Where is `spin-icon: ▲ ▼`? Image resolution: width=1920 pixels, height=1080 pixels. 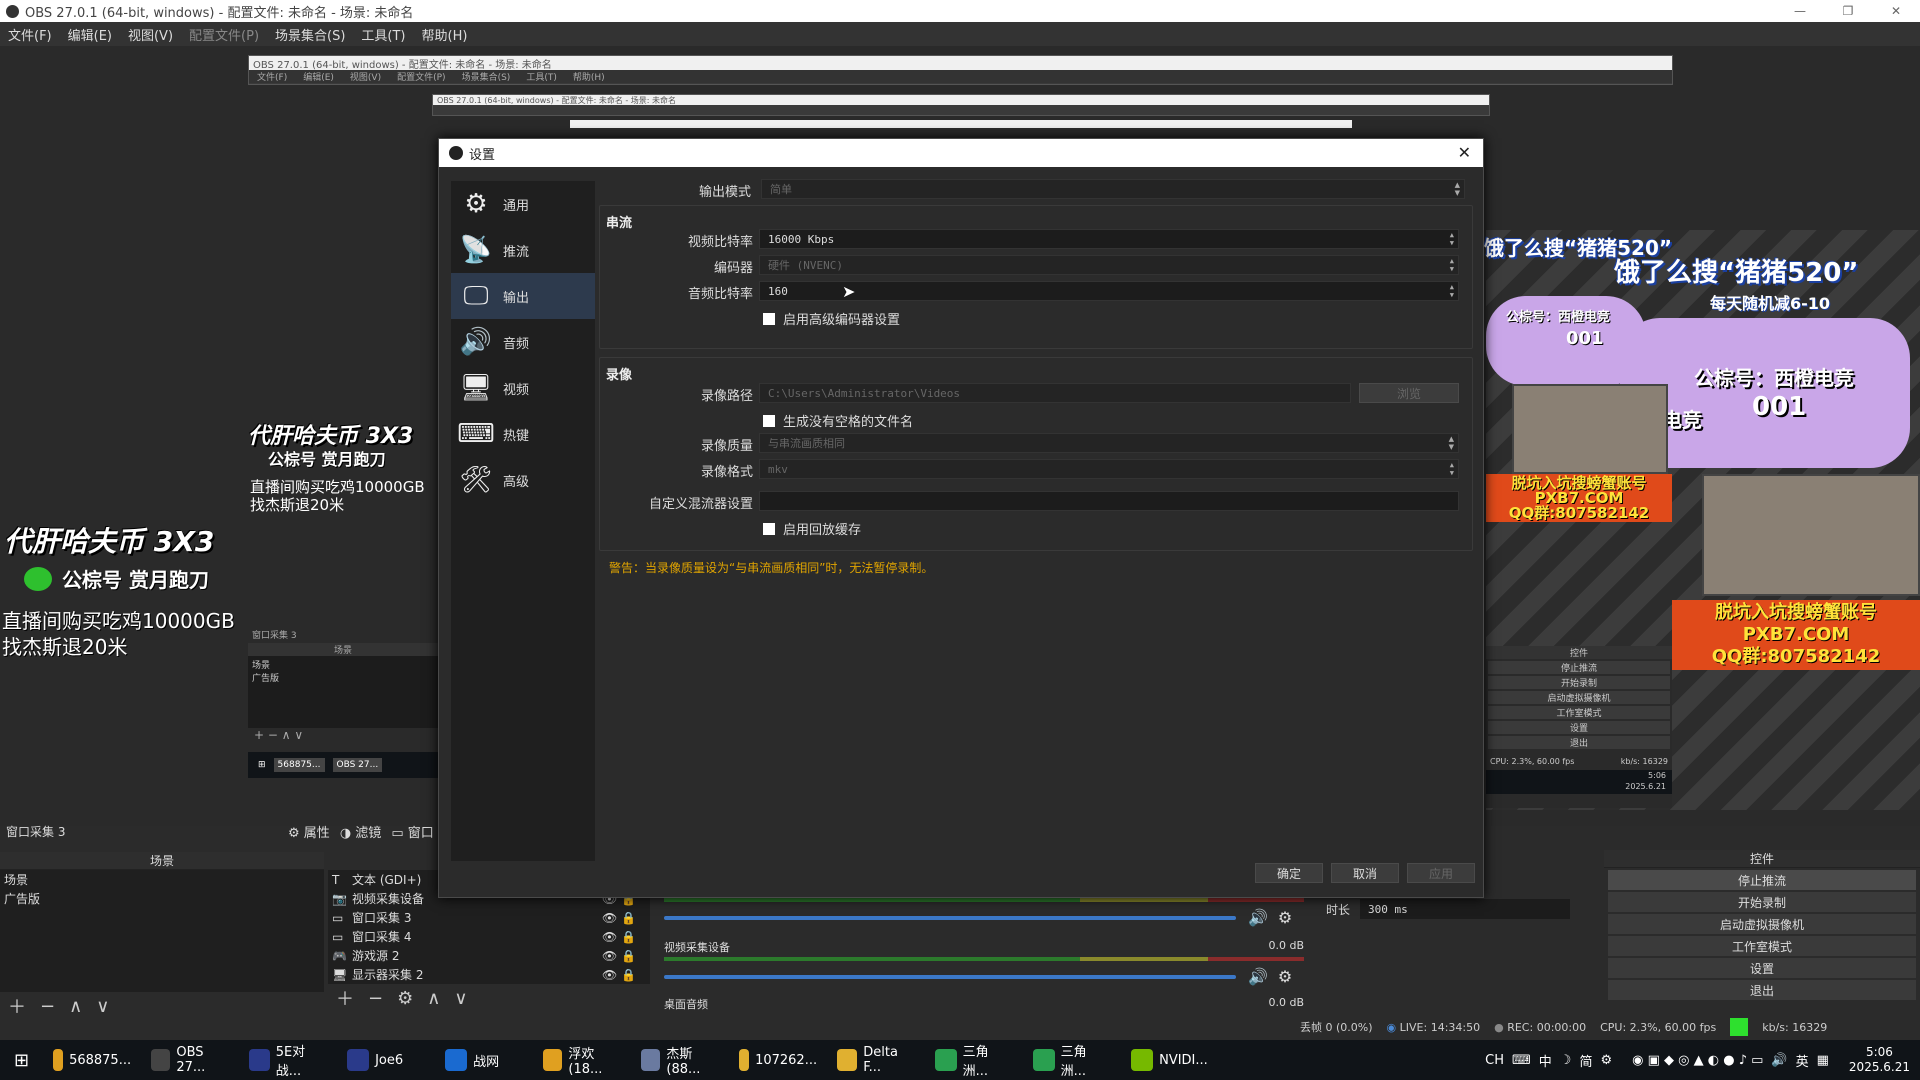 spin-icon: ▲ ▼ is located at coordinates (1451, 239).